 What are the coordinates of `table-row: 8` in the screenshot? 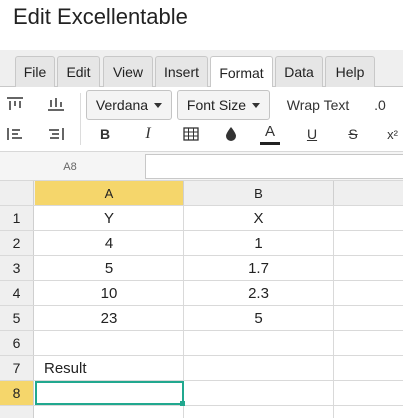 It's located at (201, 393).